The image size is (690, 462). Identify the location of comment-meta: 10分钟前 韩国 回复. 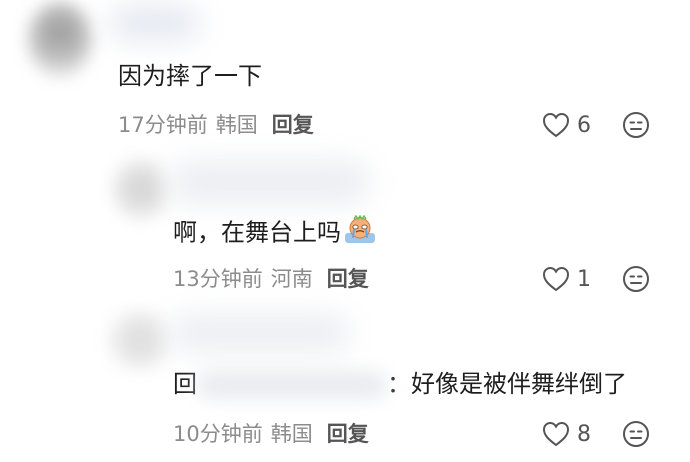
(271, 434).